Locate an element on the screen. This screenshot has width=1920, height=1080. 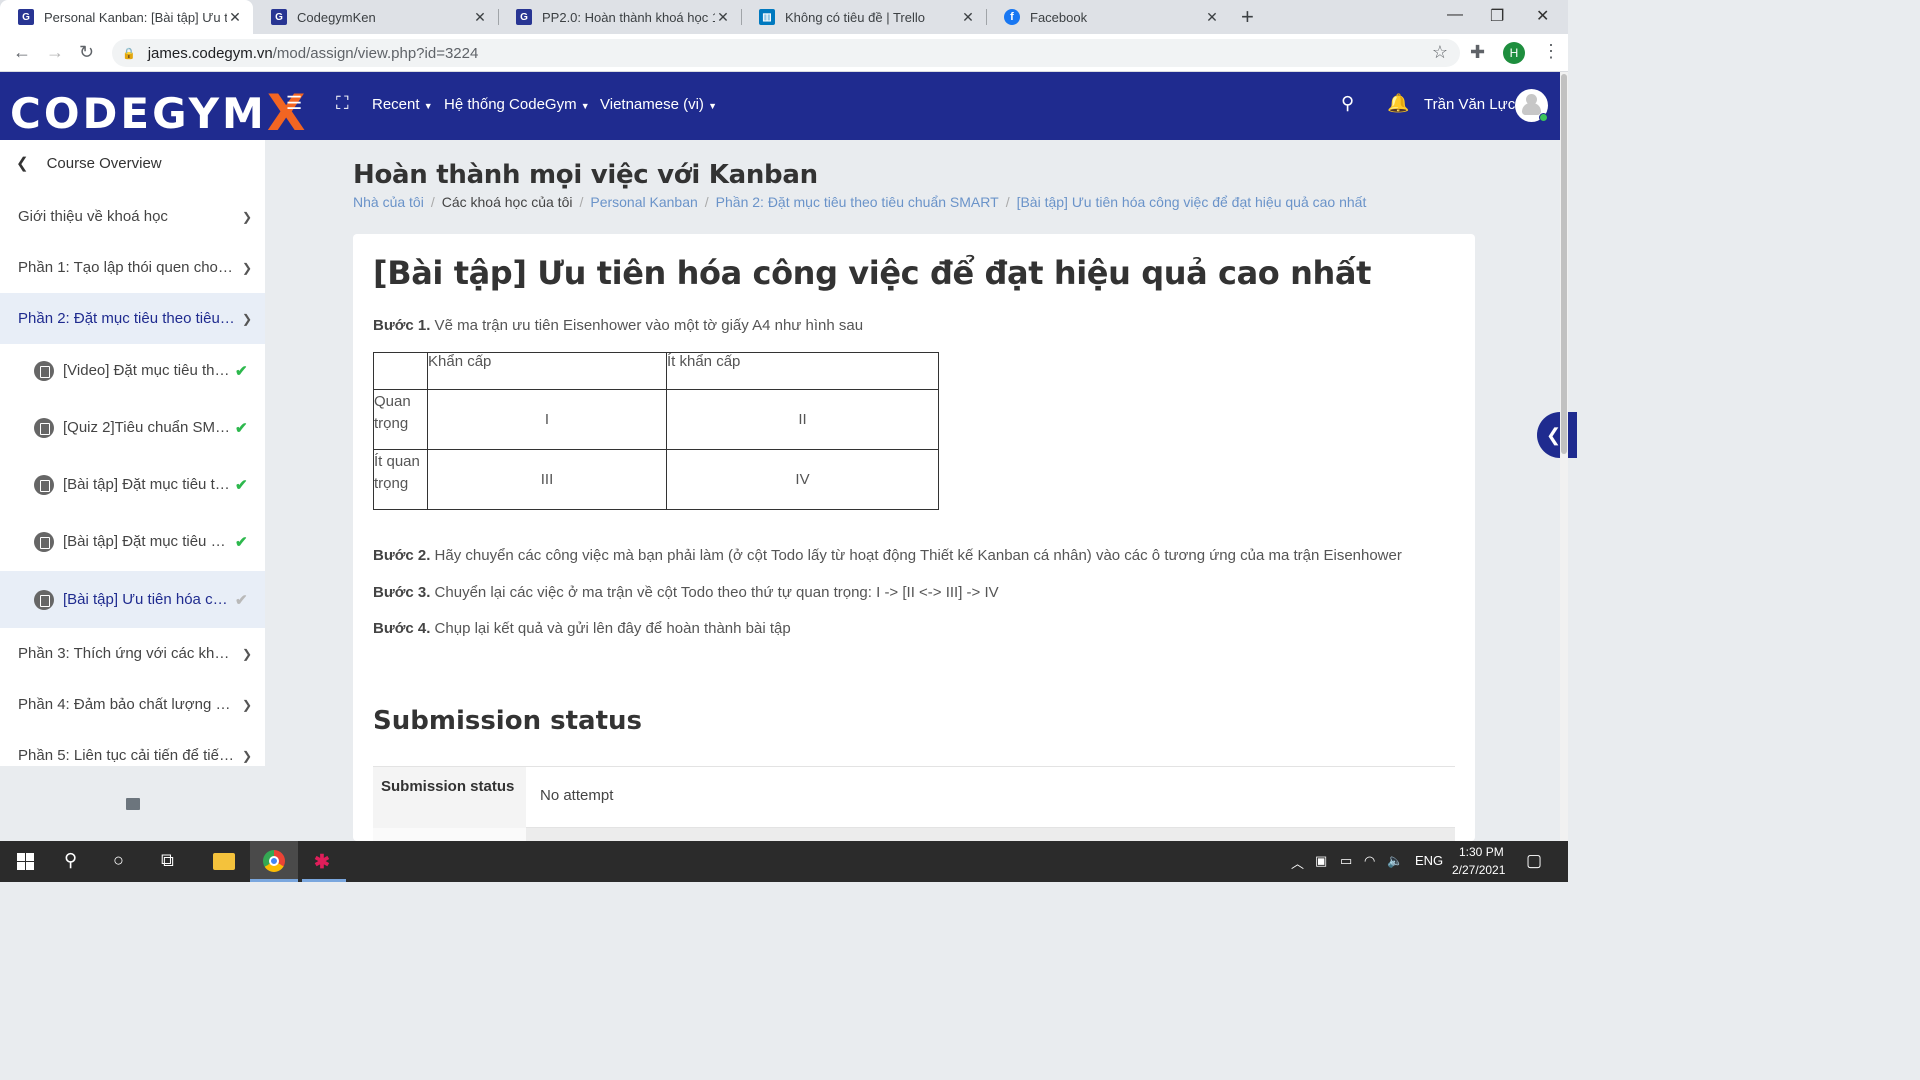
task-view-icon: ⧉ is located at coordinates (167, 860).